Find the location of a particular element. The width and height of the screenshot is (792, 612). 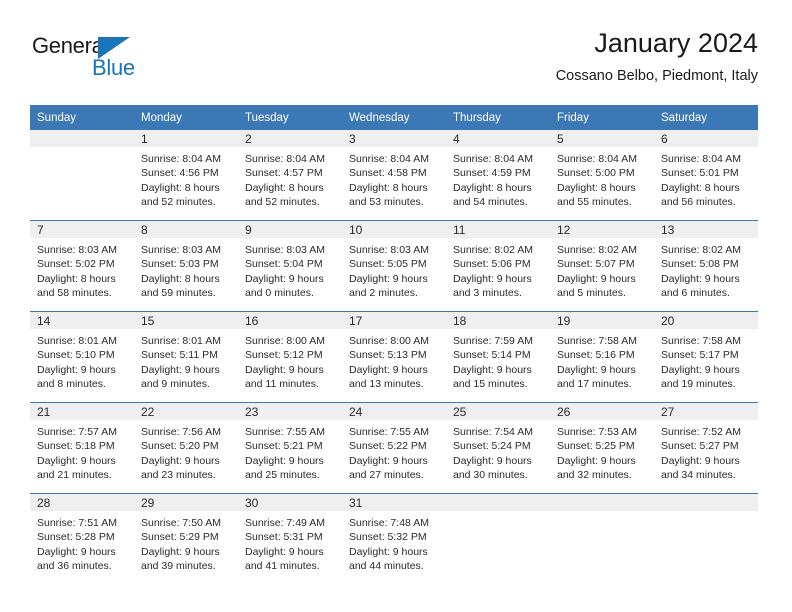

daylight-text: and 6 minutes. is located at coordinates (695, 292).